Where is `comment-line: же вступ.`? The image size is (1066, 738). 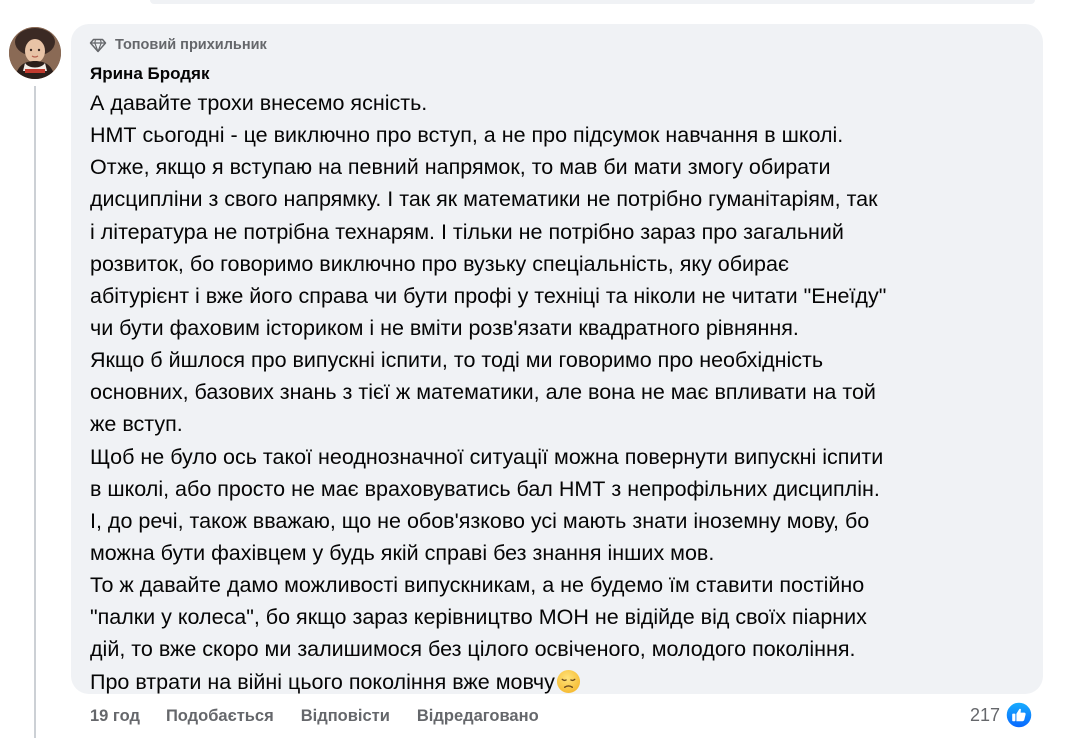
comment-line: же вступ. is located at coordinates (136, 424).